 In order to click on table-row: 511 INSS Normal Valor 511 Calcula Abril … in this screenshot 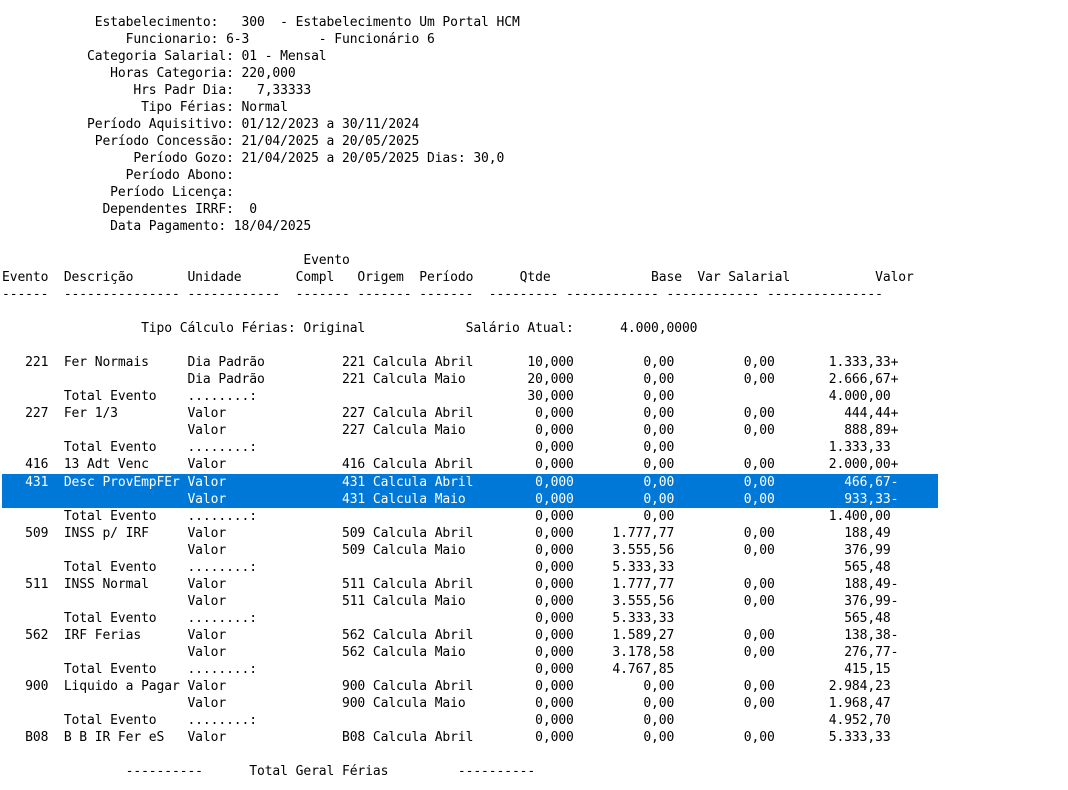, I will do `click(450, 584)`.